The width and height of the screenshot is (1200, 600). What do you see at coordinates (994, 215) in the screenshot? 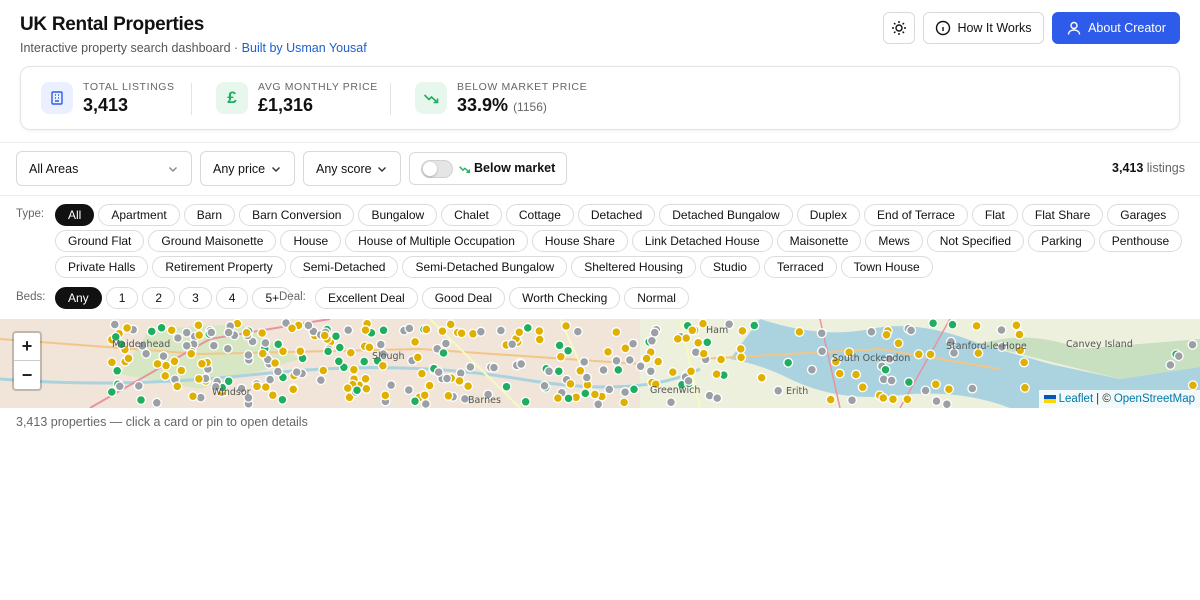
I see `type-chip: Flat` at bounding box center [994, 215].